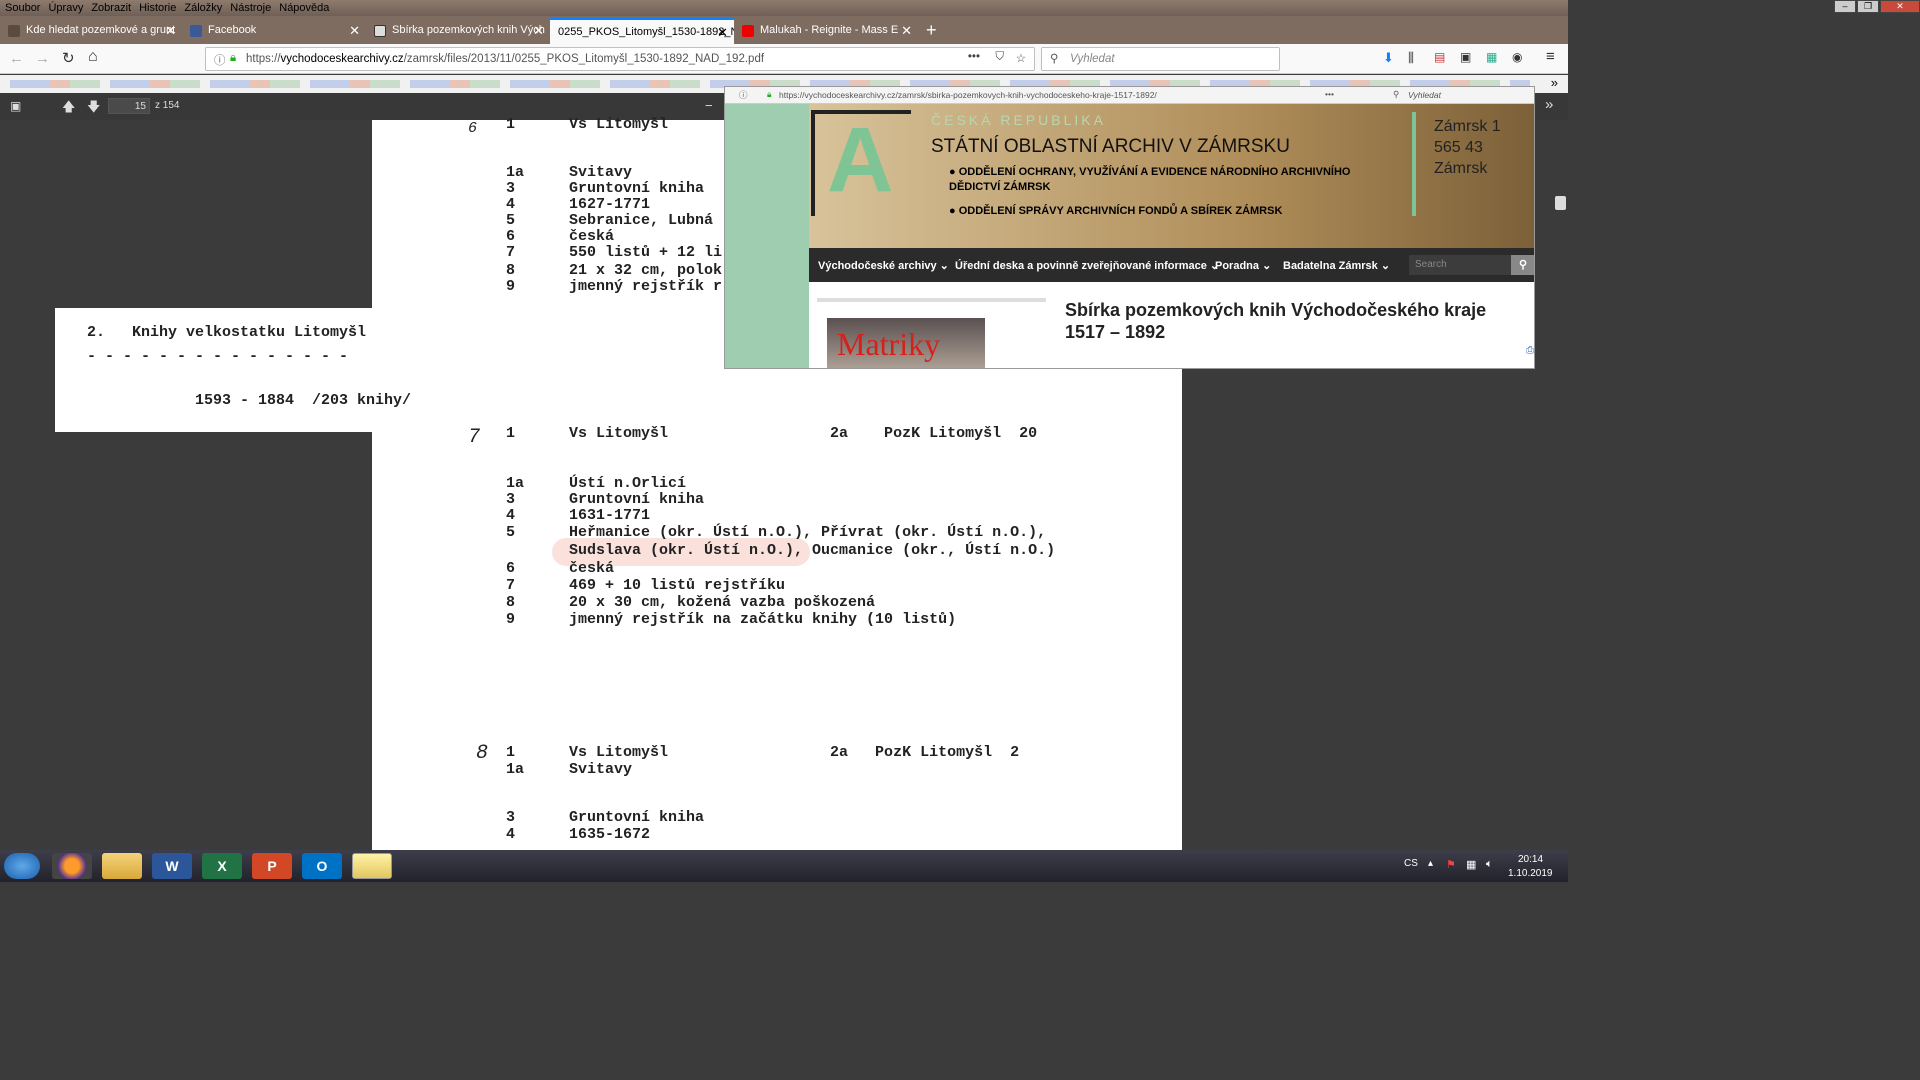 This screenshot has height=1080, width=1920. Describe the element at coordinates (974, 57) in the screenshot. I see `more-icon: •••` at that location.